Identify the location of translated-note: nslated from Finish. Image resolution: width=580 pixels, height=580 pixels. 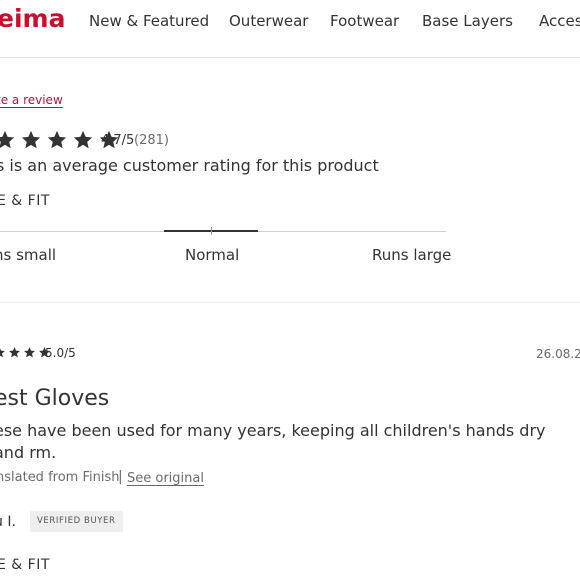
(60, 477).